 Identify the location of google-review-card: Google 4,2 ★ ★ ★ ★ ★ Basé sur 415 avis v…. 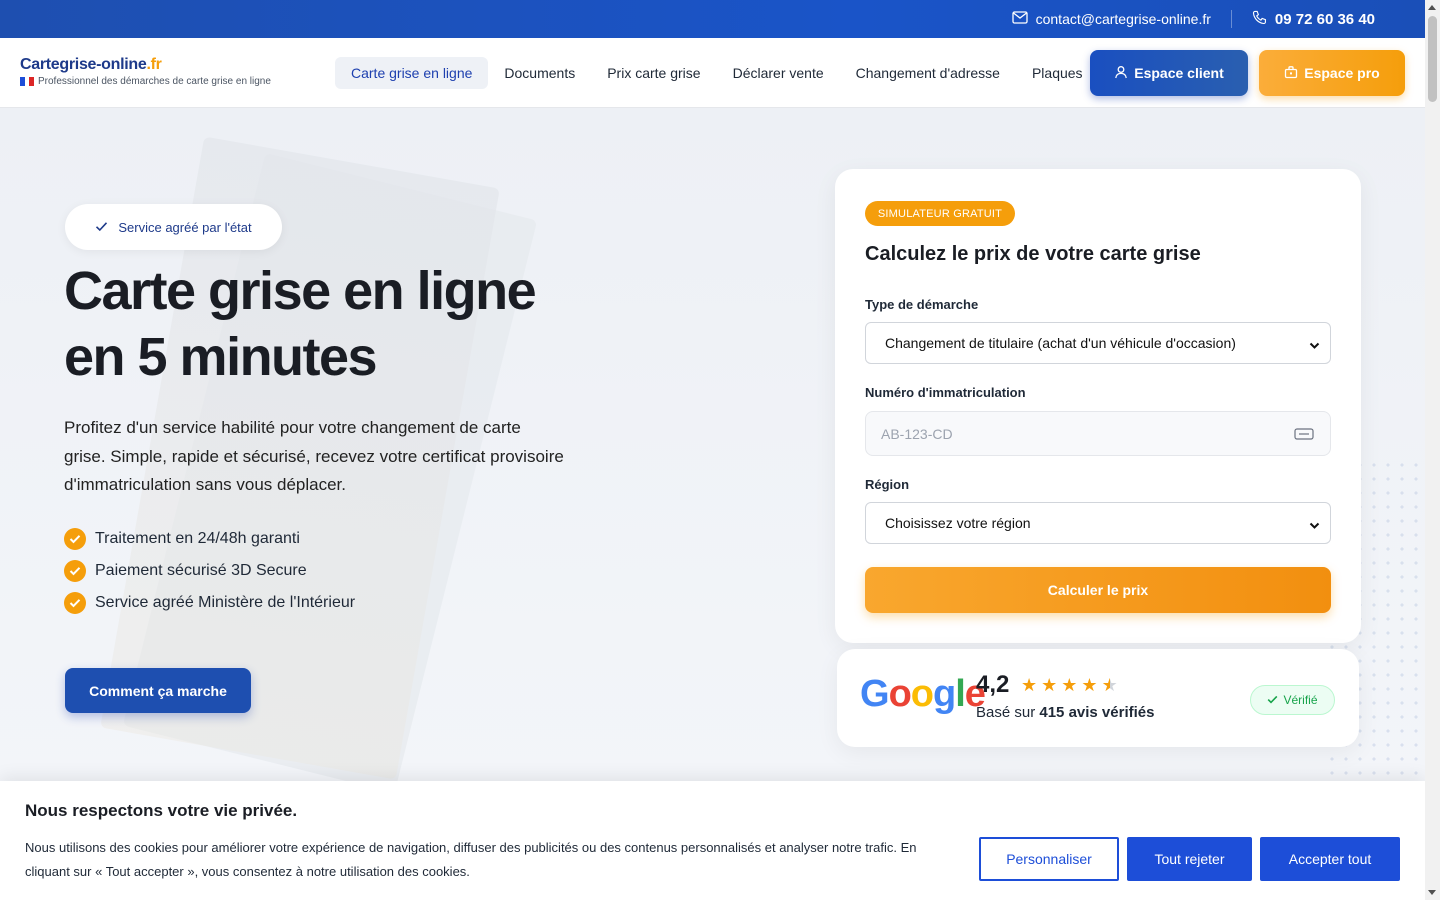
(1098, 698).